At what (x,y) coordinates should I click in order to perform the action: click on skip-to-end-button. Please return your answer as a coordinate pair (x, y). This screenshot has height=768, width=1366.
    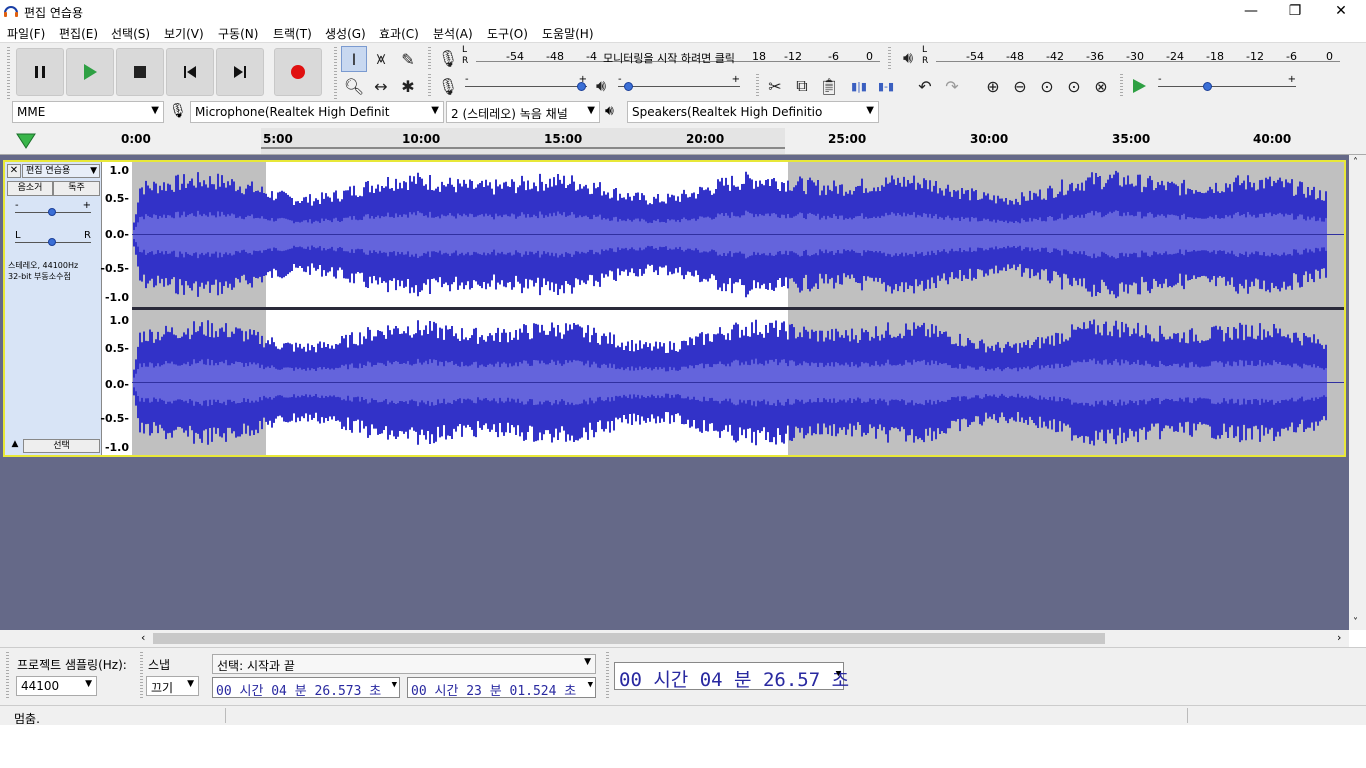
    Looking at the image, I should click on (240, 72).